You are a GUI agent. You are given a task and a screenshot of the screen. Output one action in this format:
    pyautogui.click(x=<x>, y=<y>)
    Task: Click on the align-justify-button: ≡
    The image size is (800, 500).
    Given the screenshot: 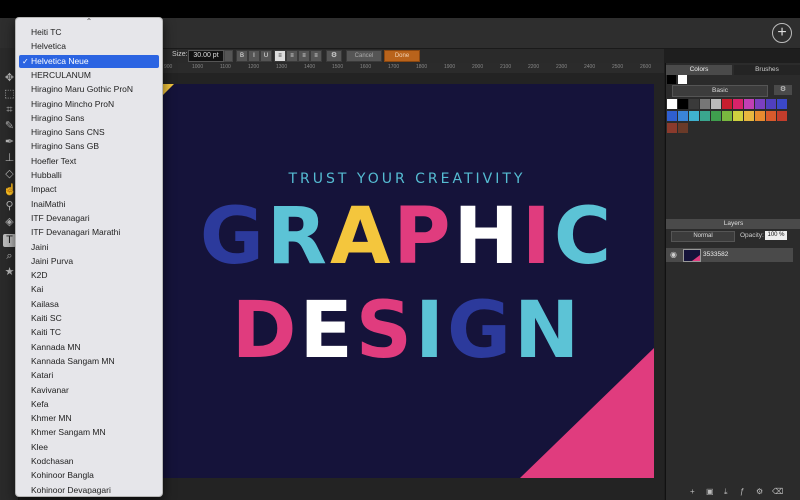 What is the action you would take?
    pyautogui.click(x=316, y=56)
    